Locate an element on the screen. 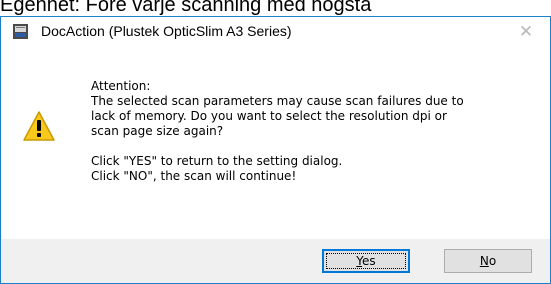  close-icon: ✕ is located at coordinates (526, 32).